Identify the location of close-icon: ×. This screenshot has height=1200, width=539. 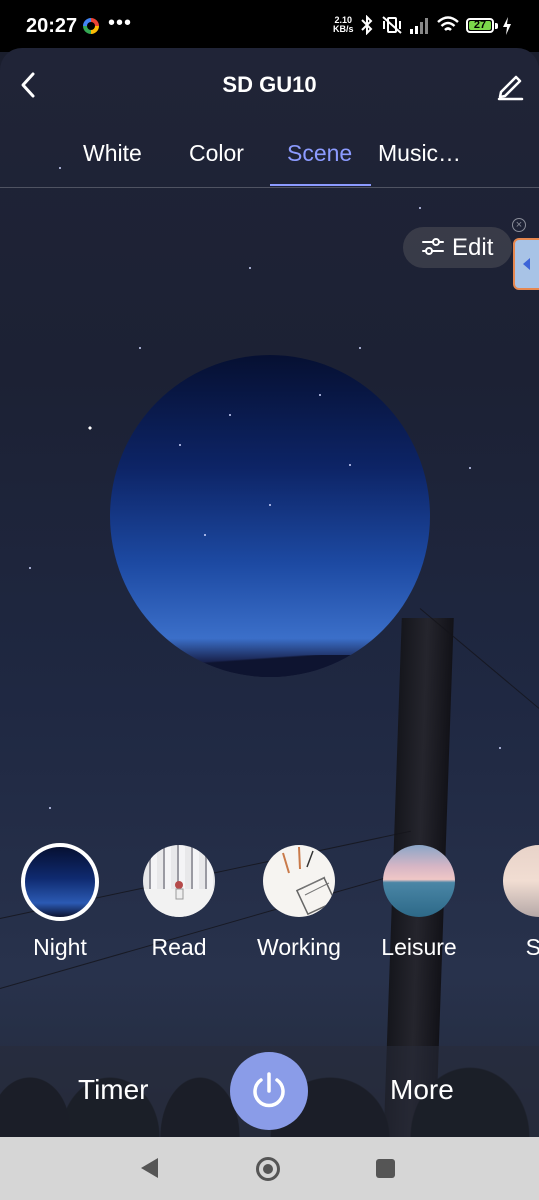
(519, 225).